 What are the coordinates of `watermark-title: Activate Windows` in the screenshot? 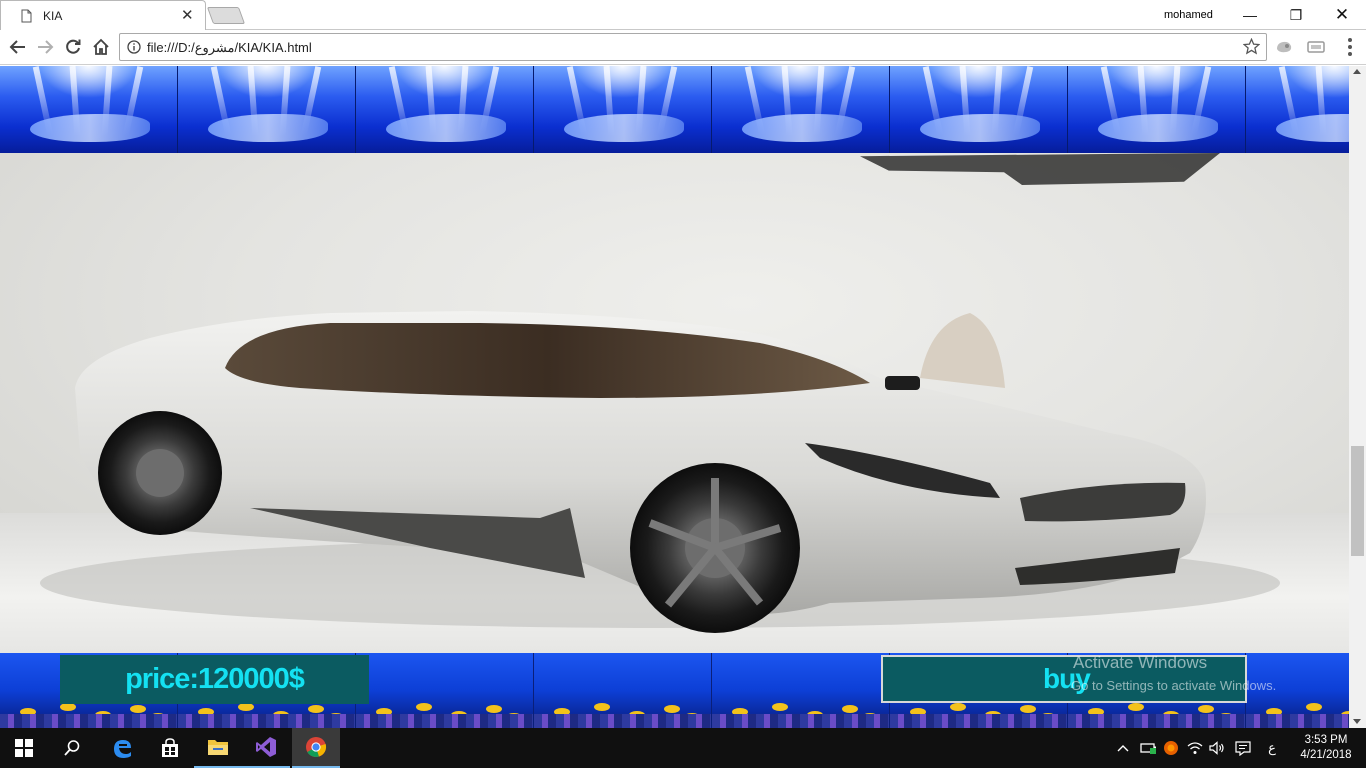 It's located at (1140, 662).